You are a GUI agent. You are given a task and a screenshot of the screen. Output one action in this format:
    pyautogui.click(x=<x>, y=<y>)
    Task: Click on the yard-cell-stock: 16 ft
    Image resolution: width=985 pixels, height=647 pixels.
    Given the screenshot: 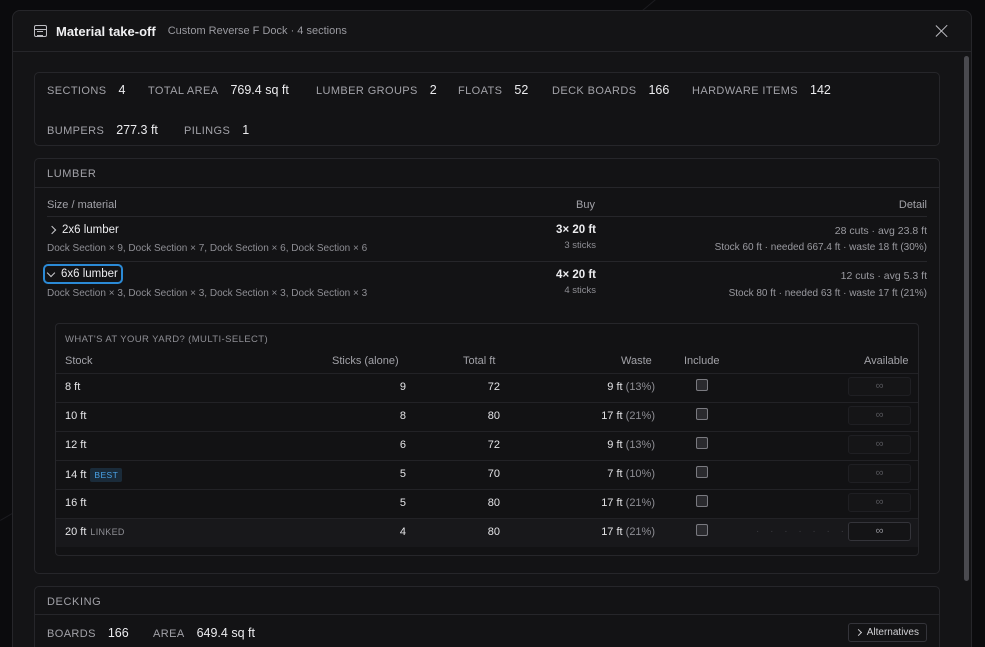 What is the action you would take?
    pyautogui.click(x=76, y=503)
    